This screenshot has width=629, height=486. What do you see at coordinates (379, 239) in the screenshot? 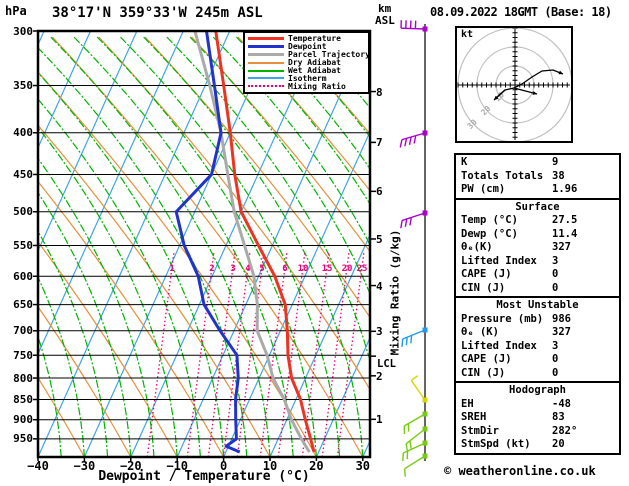
I see `altitude-tick-label: 5` at bounding box center [379, 239].